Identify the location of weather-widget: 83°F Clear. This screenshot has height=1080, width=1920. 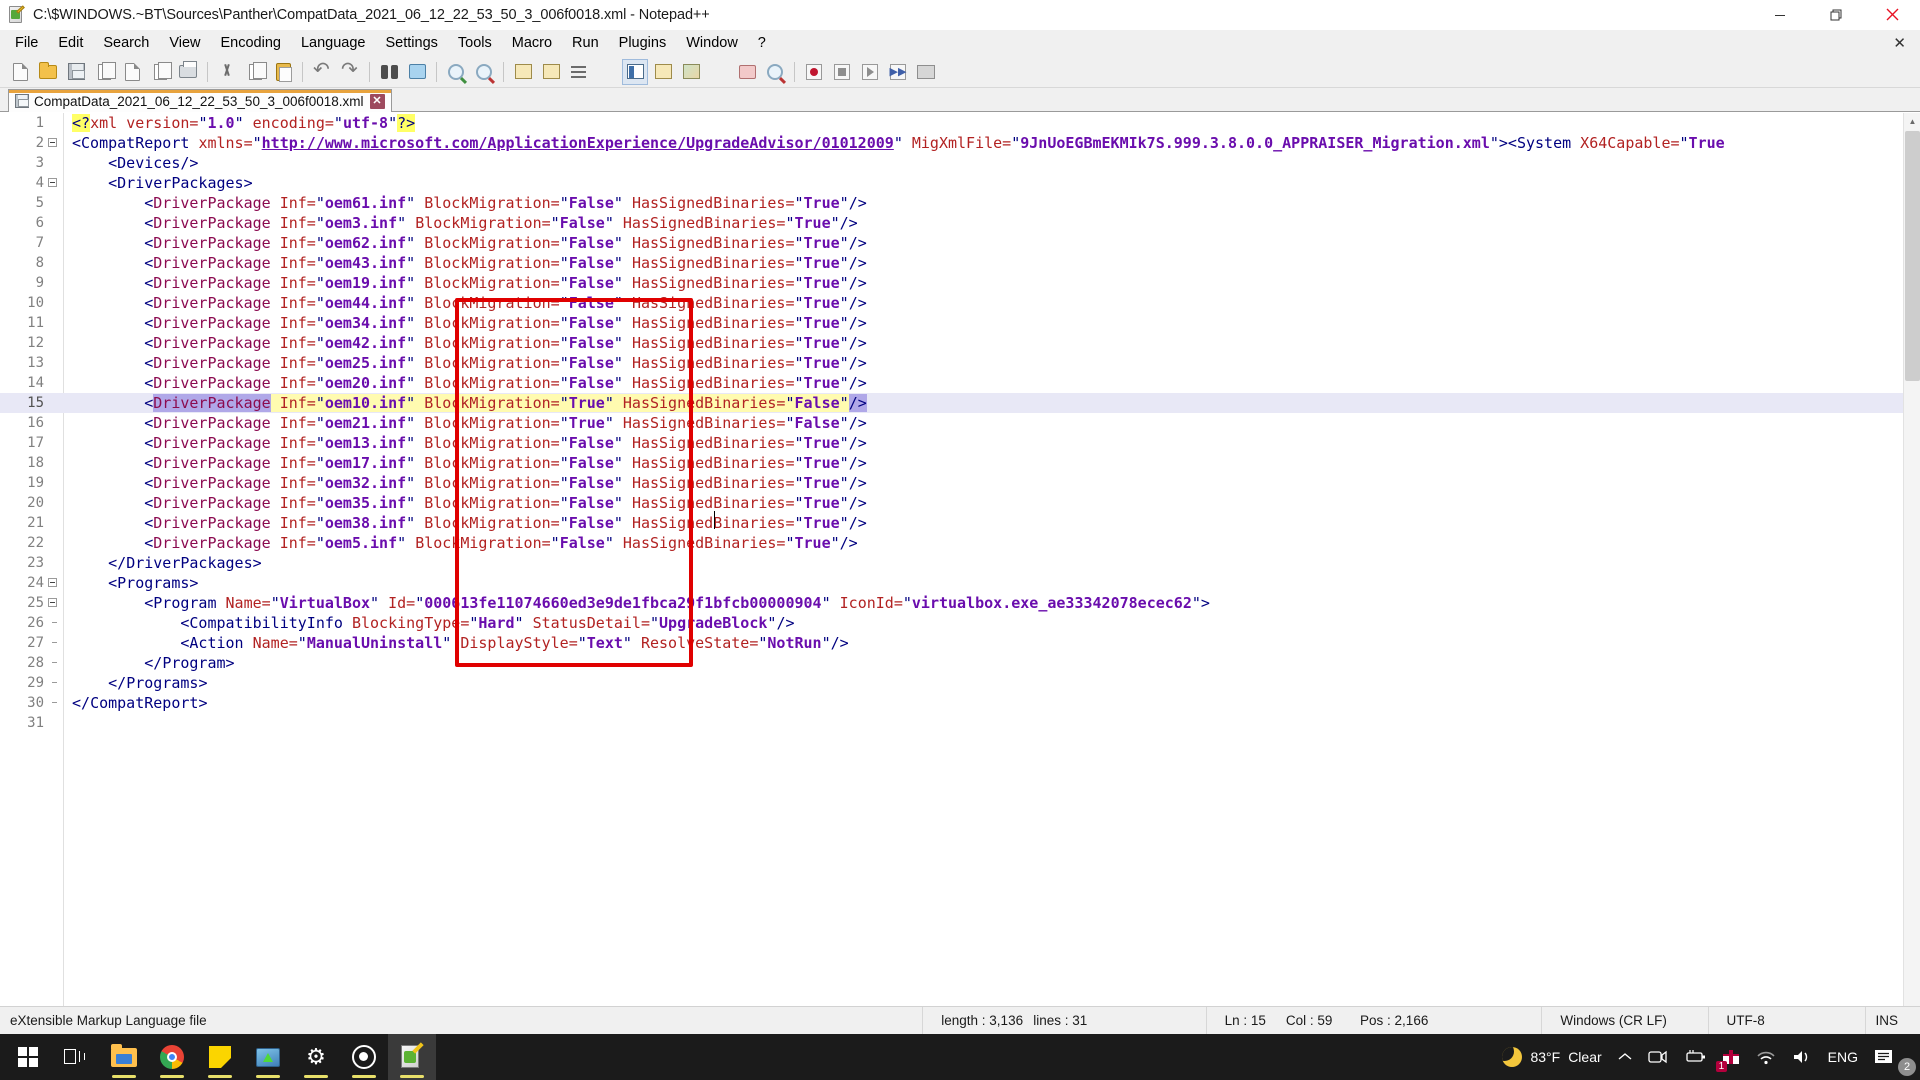
(1551, 1057).